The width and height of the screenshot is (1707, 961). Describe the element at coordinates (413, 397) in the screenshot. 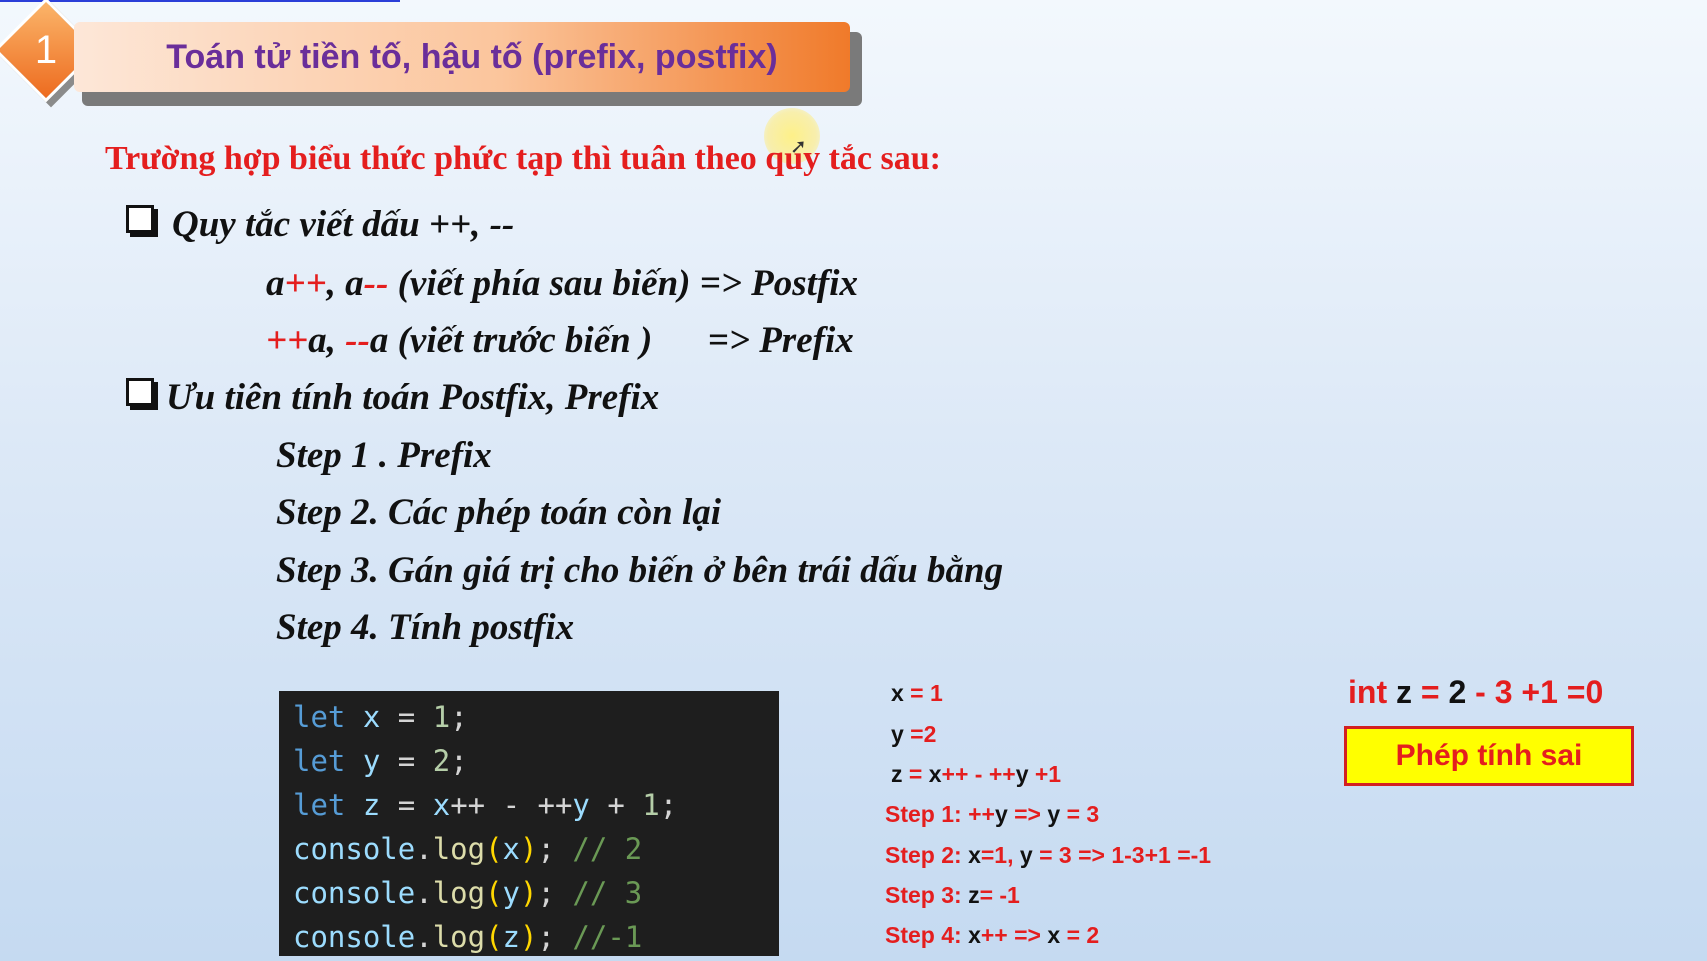

I see `rule-2-title: Ưu tiên tính toán Postfix, Prefix` at that location.